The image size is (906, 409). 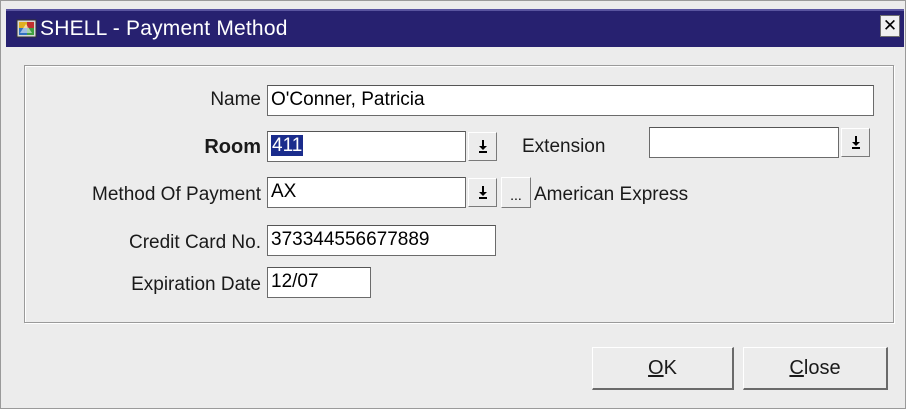 What do you see at coordinates (164, 28) in the screenshot?
I see `window-title: SHELL - Payment Method` at bounding box center [164, 28].